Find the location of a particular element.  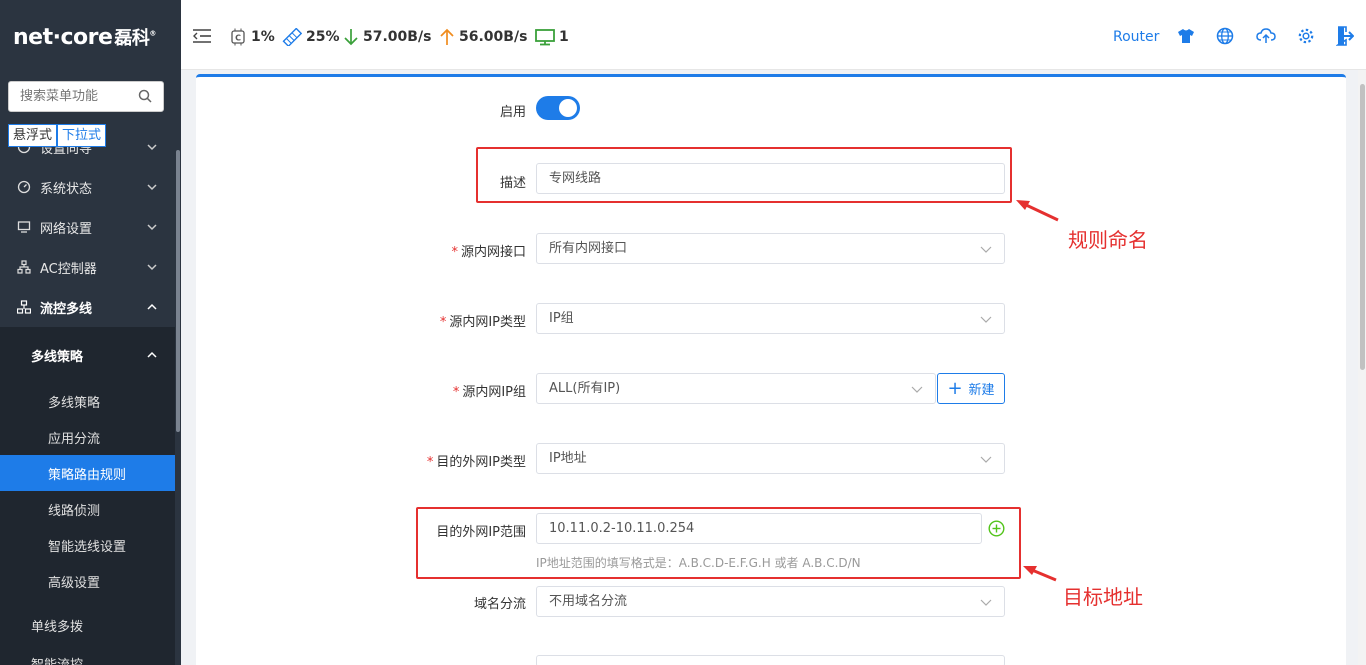

domain-label: 域名分流 is located at coordinates (426, 602).